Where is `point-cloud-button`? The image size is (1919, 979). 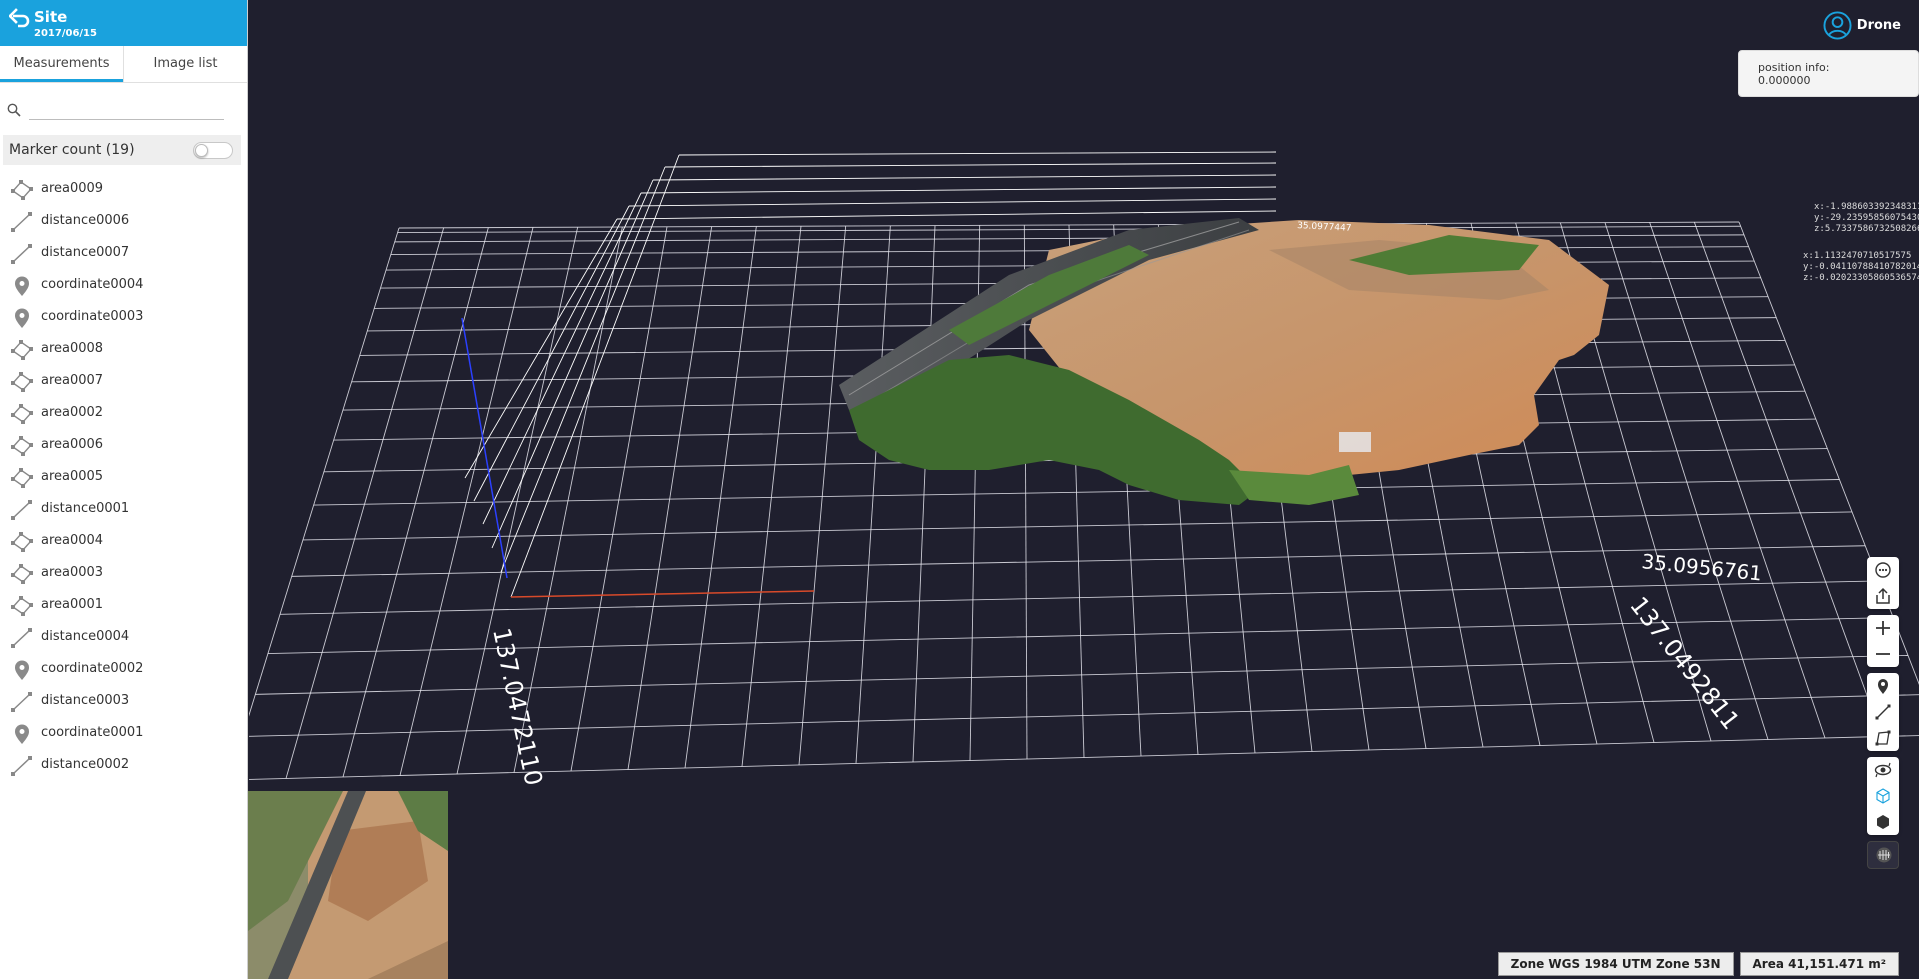 point-cloud-button is located at coordinates (1884, 855).